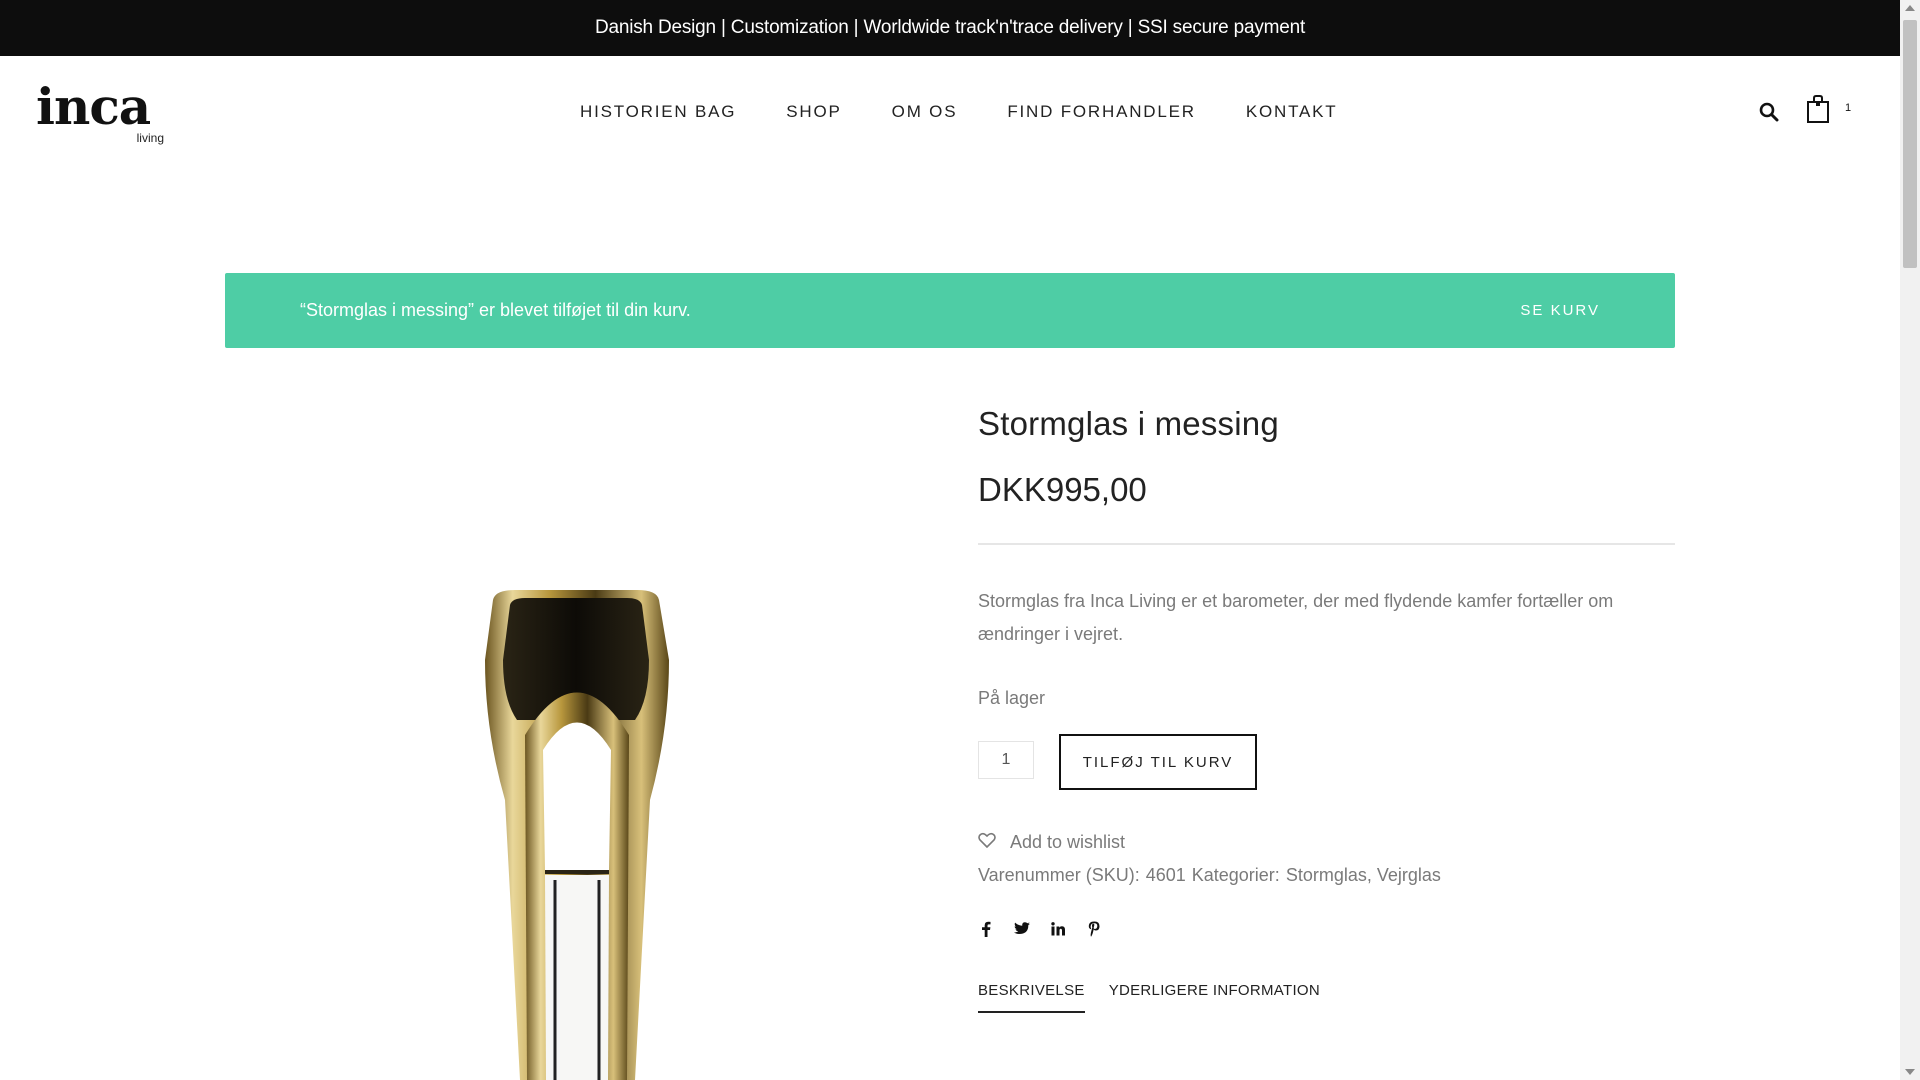 The image size is (1920, 1080). Describe the element at coordinates (925, 112) in the screenshot. I see `nav-item-om-os: OM OS` at that location.